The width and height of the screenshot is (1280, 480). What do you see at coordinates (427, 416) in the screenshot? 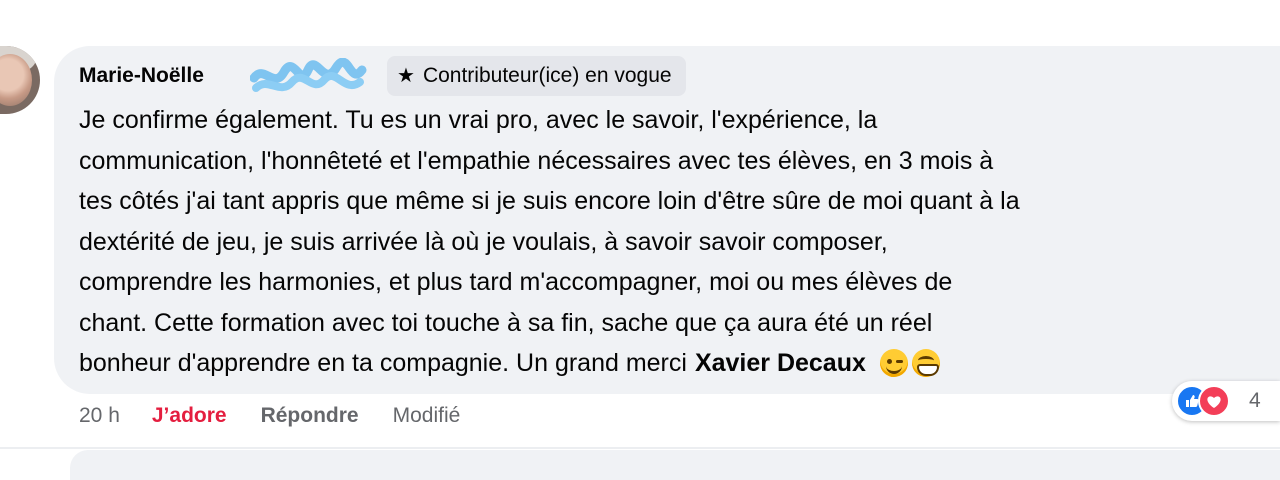
I see `edited-label: Modifié` at bounding box center [427, 416].